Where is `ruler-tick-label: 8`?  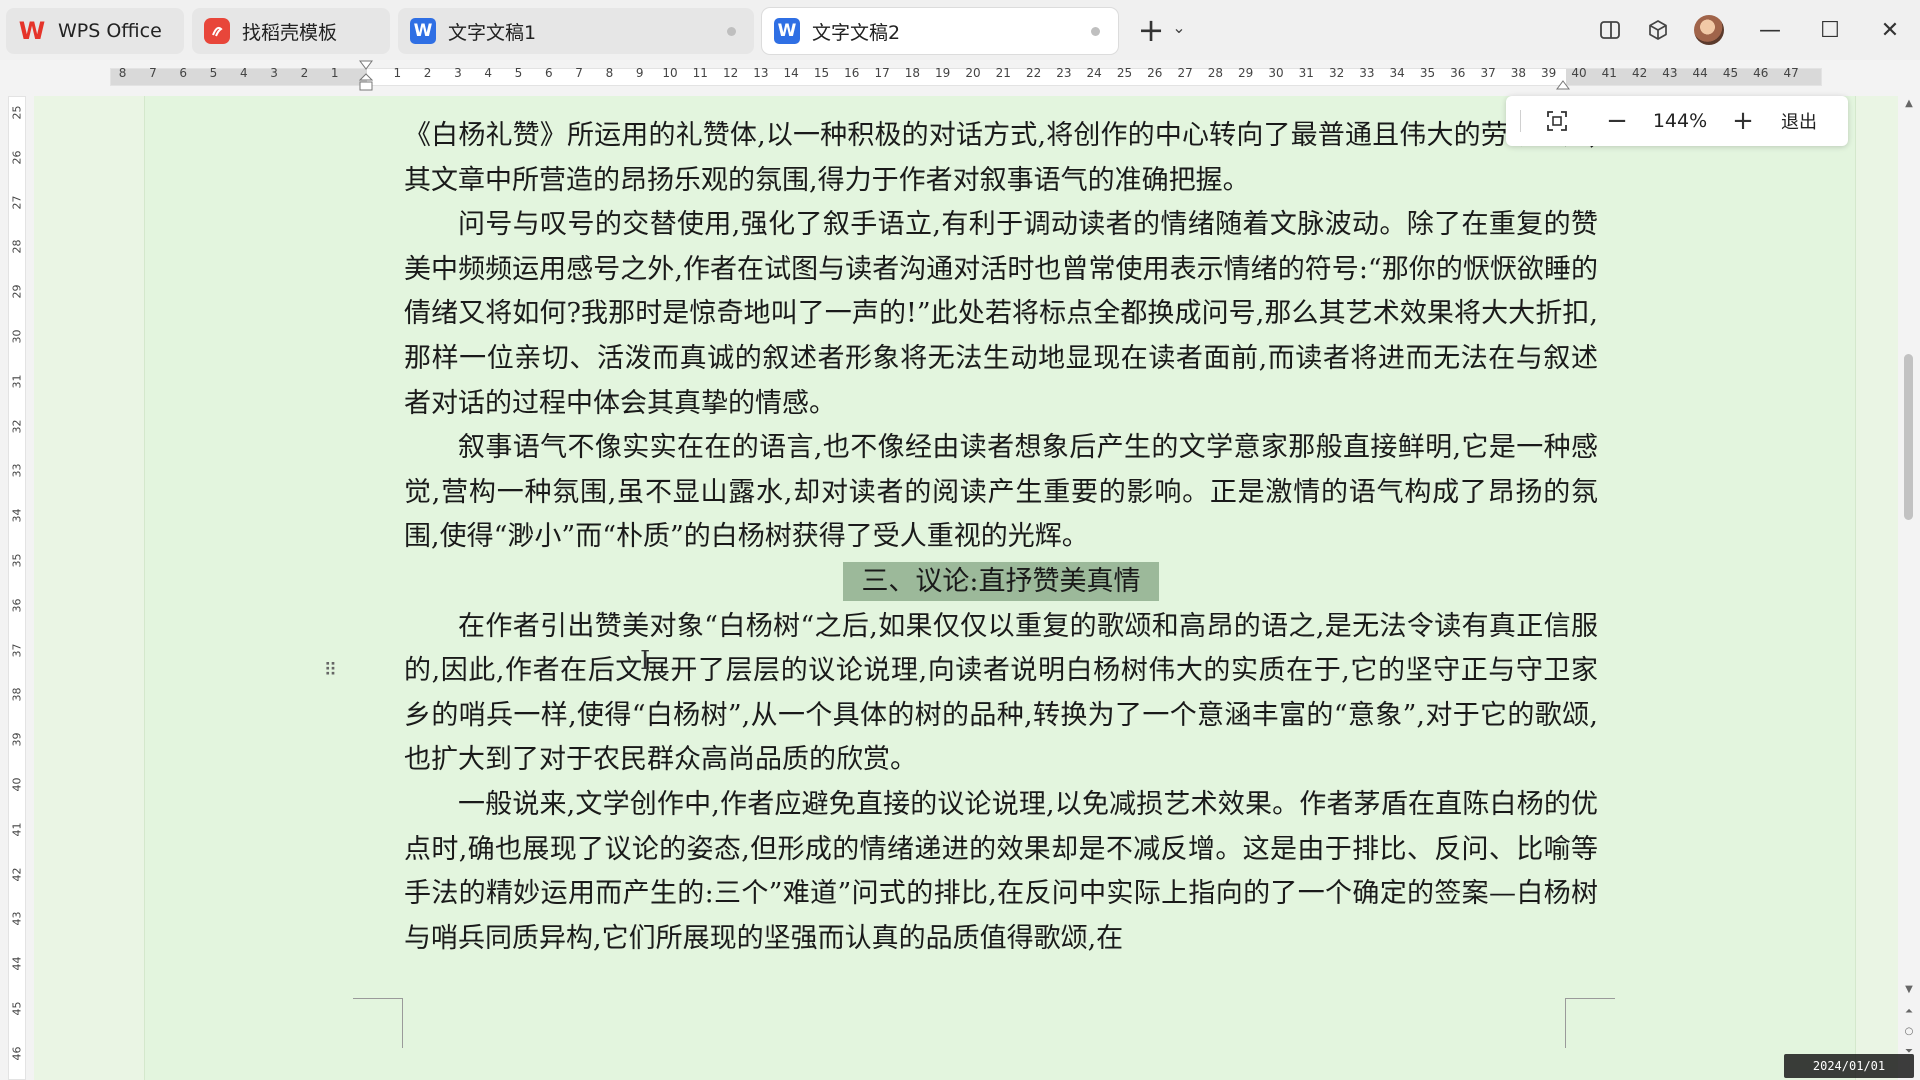 ruler-tick-label: 8 is located at coordinates (122, 73).